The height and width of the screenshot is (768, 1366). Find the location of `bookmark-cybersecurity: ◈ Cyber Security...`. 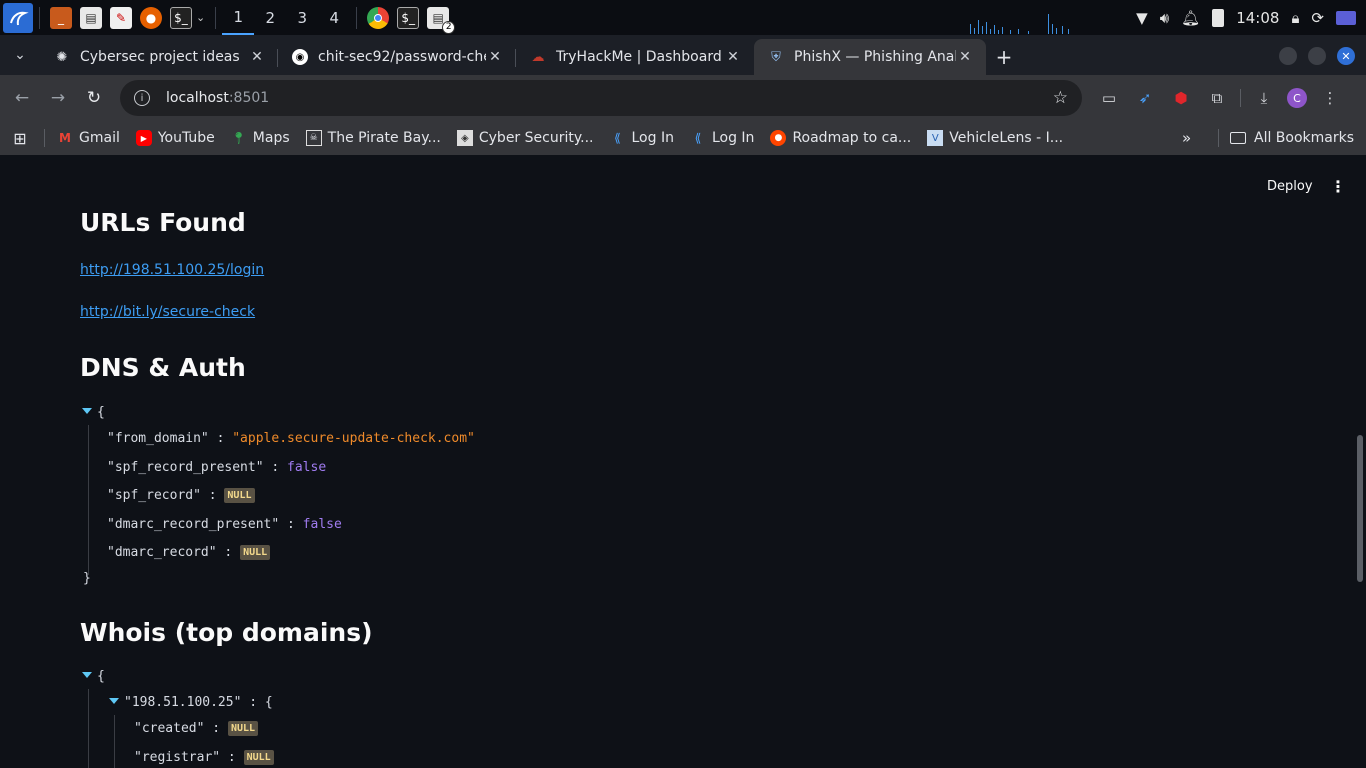

bookmark-cybersecurity: ◈ Cyber Security... is located at coordinates (525, 138).